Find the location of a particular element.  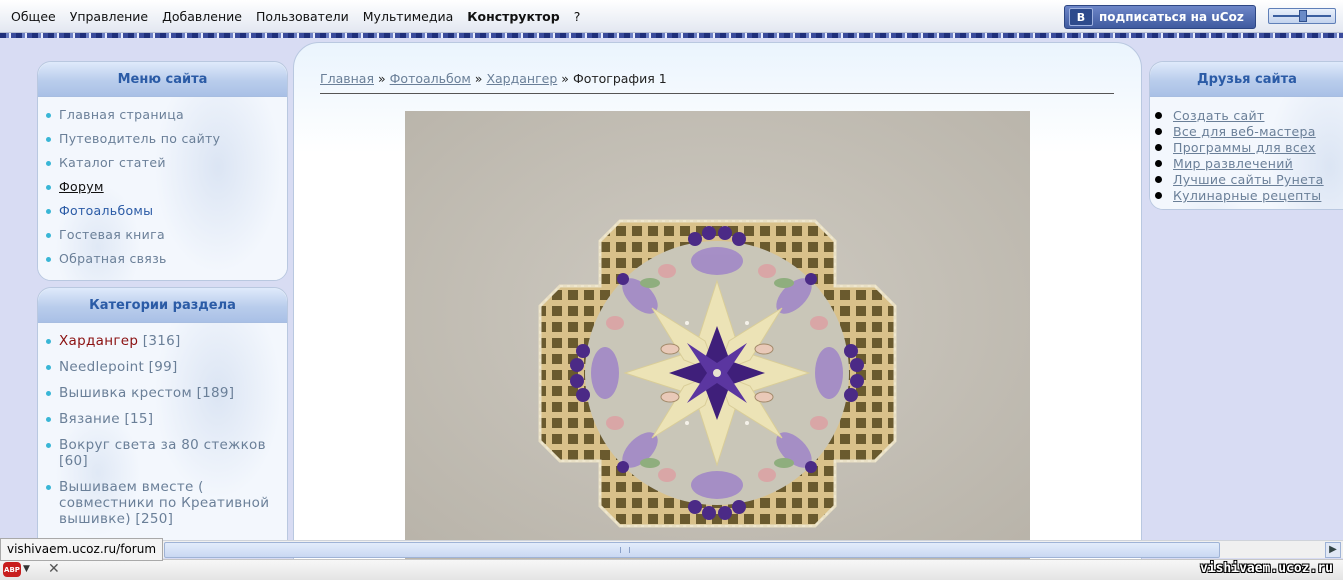

category-link: Хардангер is located at coordinates (98, 341).